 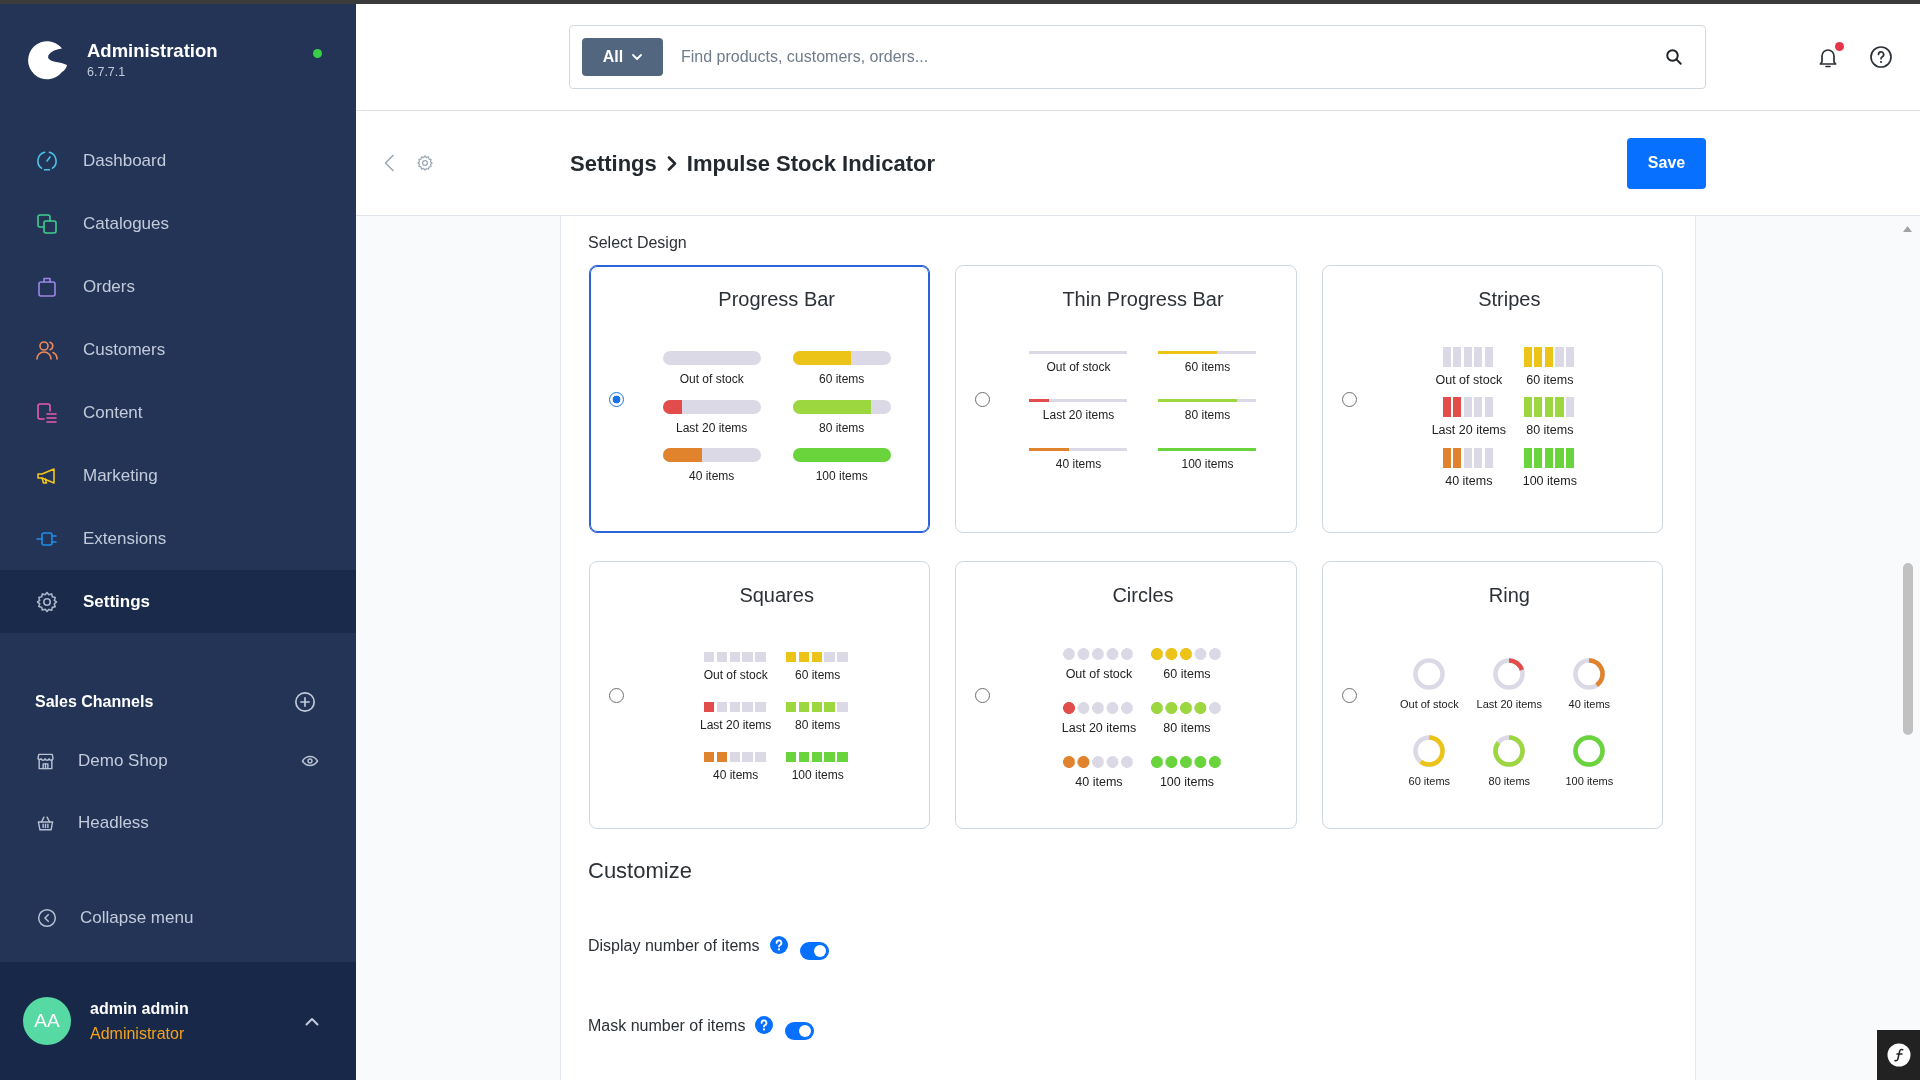 I want to click on ring-track, so click(x=1429, y=673).